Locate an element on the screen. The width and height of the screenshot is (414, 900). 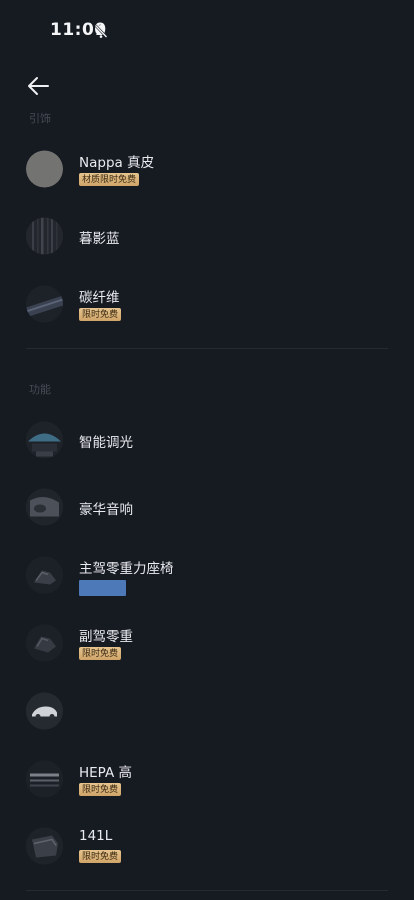
back-button is located at coordinates (38, 86).